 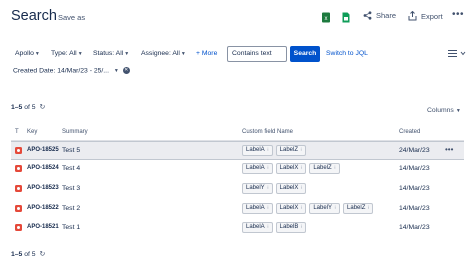 What do you see at coordinates (32, 132) in the screenshot?
I see `header-key: Key` at bounding box center [32, 132].